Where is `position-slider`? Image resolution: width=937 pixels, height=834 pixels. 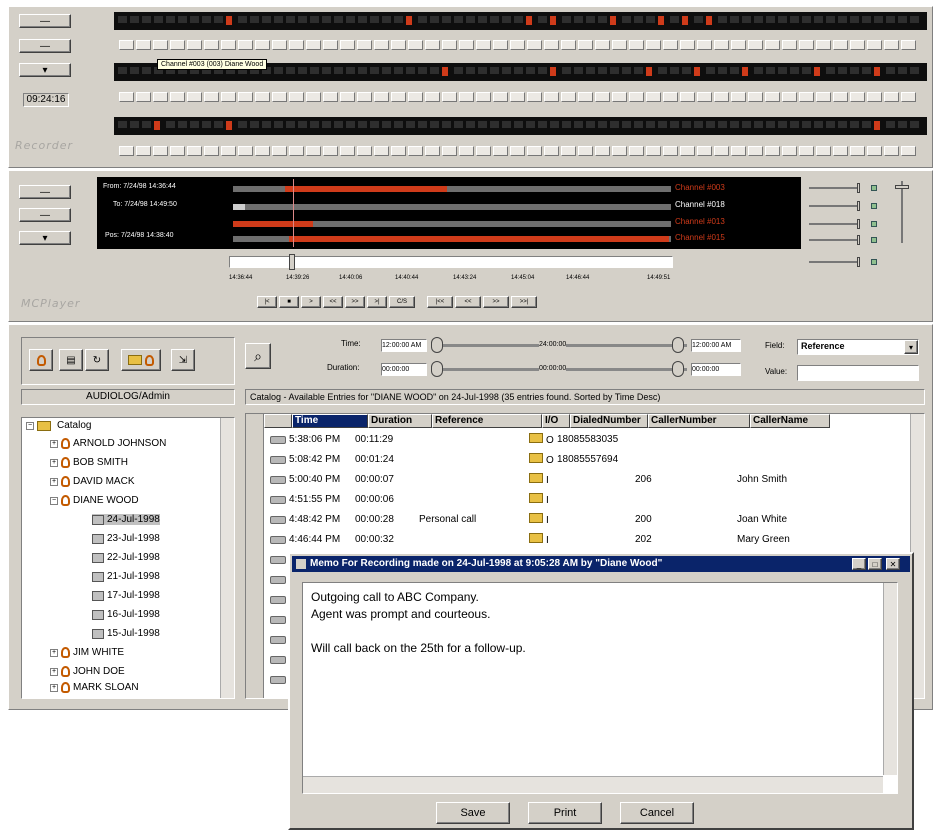
position-slider is located at coordinates (451, 262).